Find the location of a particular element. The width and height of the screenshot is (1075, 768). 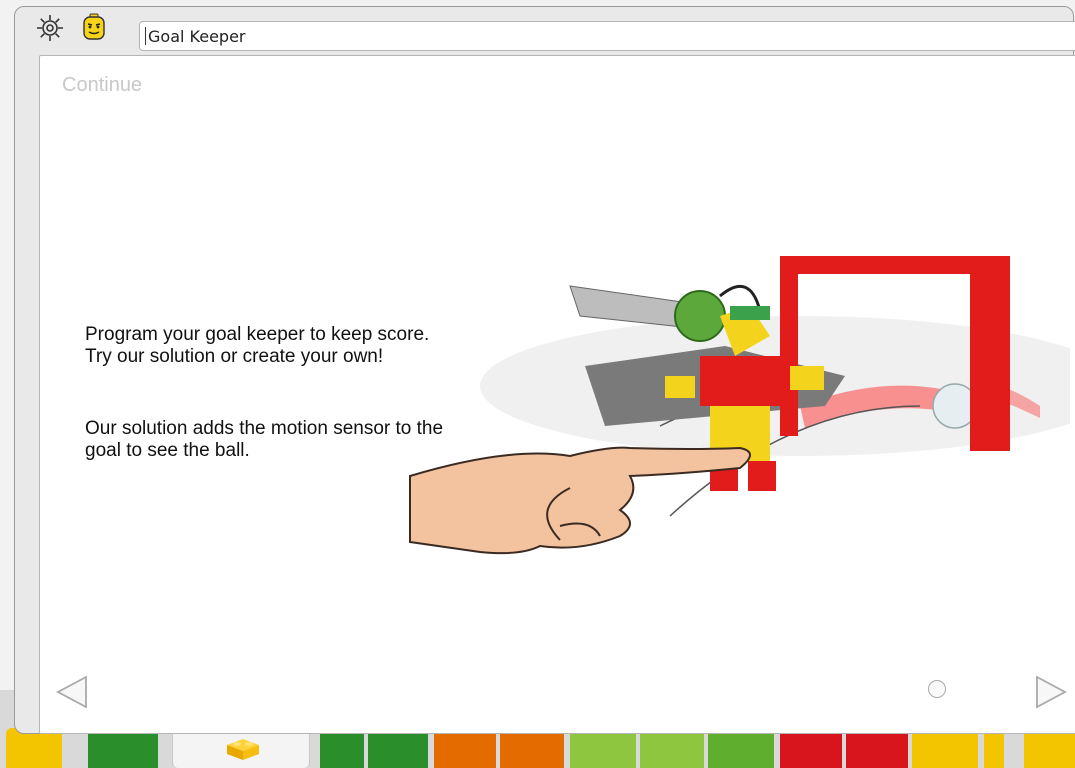

circle-dot-icon is located at coordinates (937, 689).